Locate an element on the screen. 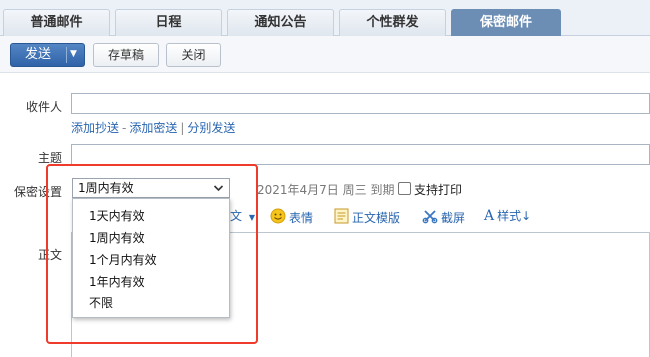 Image resolution: width=650 pixels, height=357 pixels. expire-date-text: 2021年4月7日 周三 到期 is located at coordinates (326, 190).